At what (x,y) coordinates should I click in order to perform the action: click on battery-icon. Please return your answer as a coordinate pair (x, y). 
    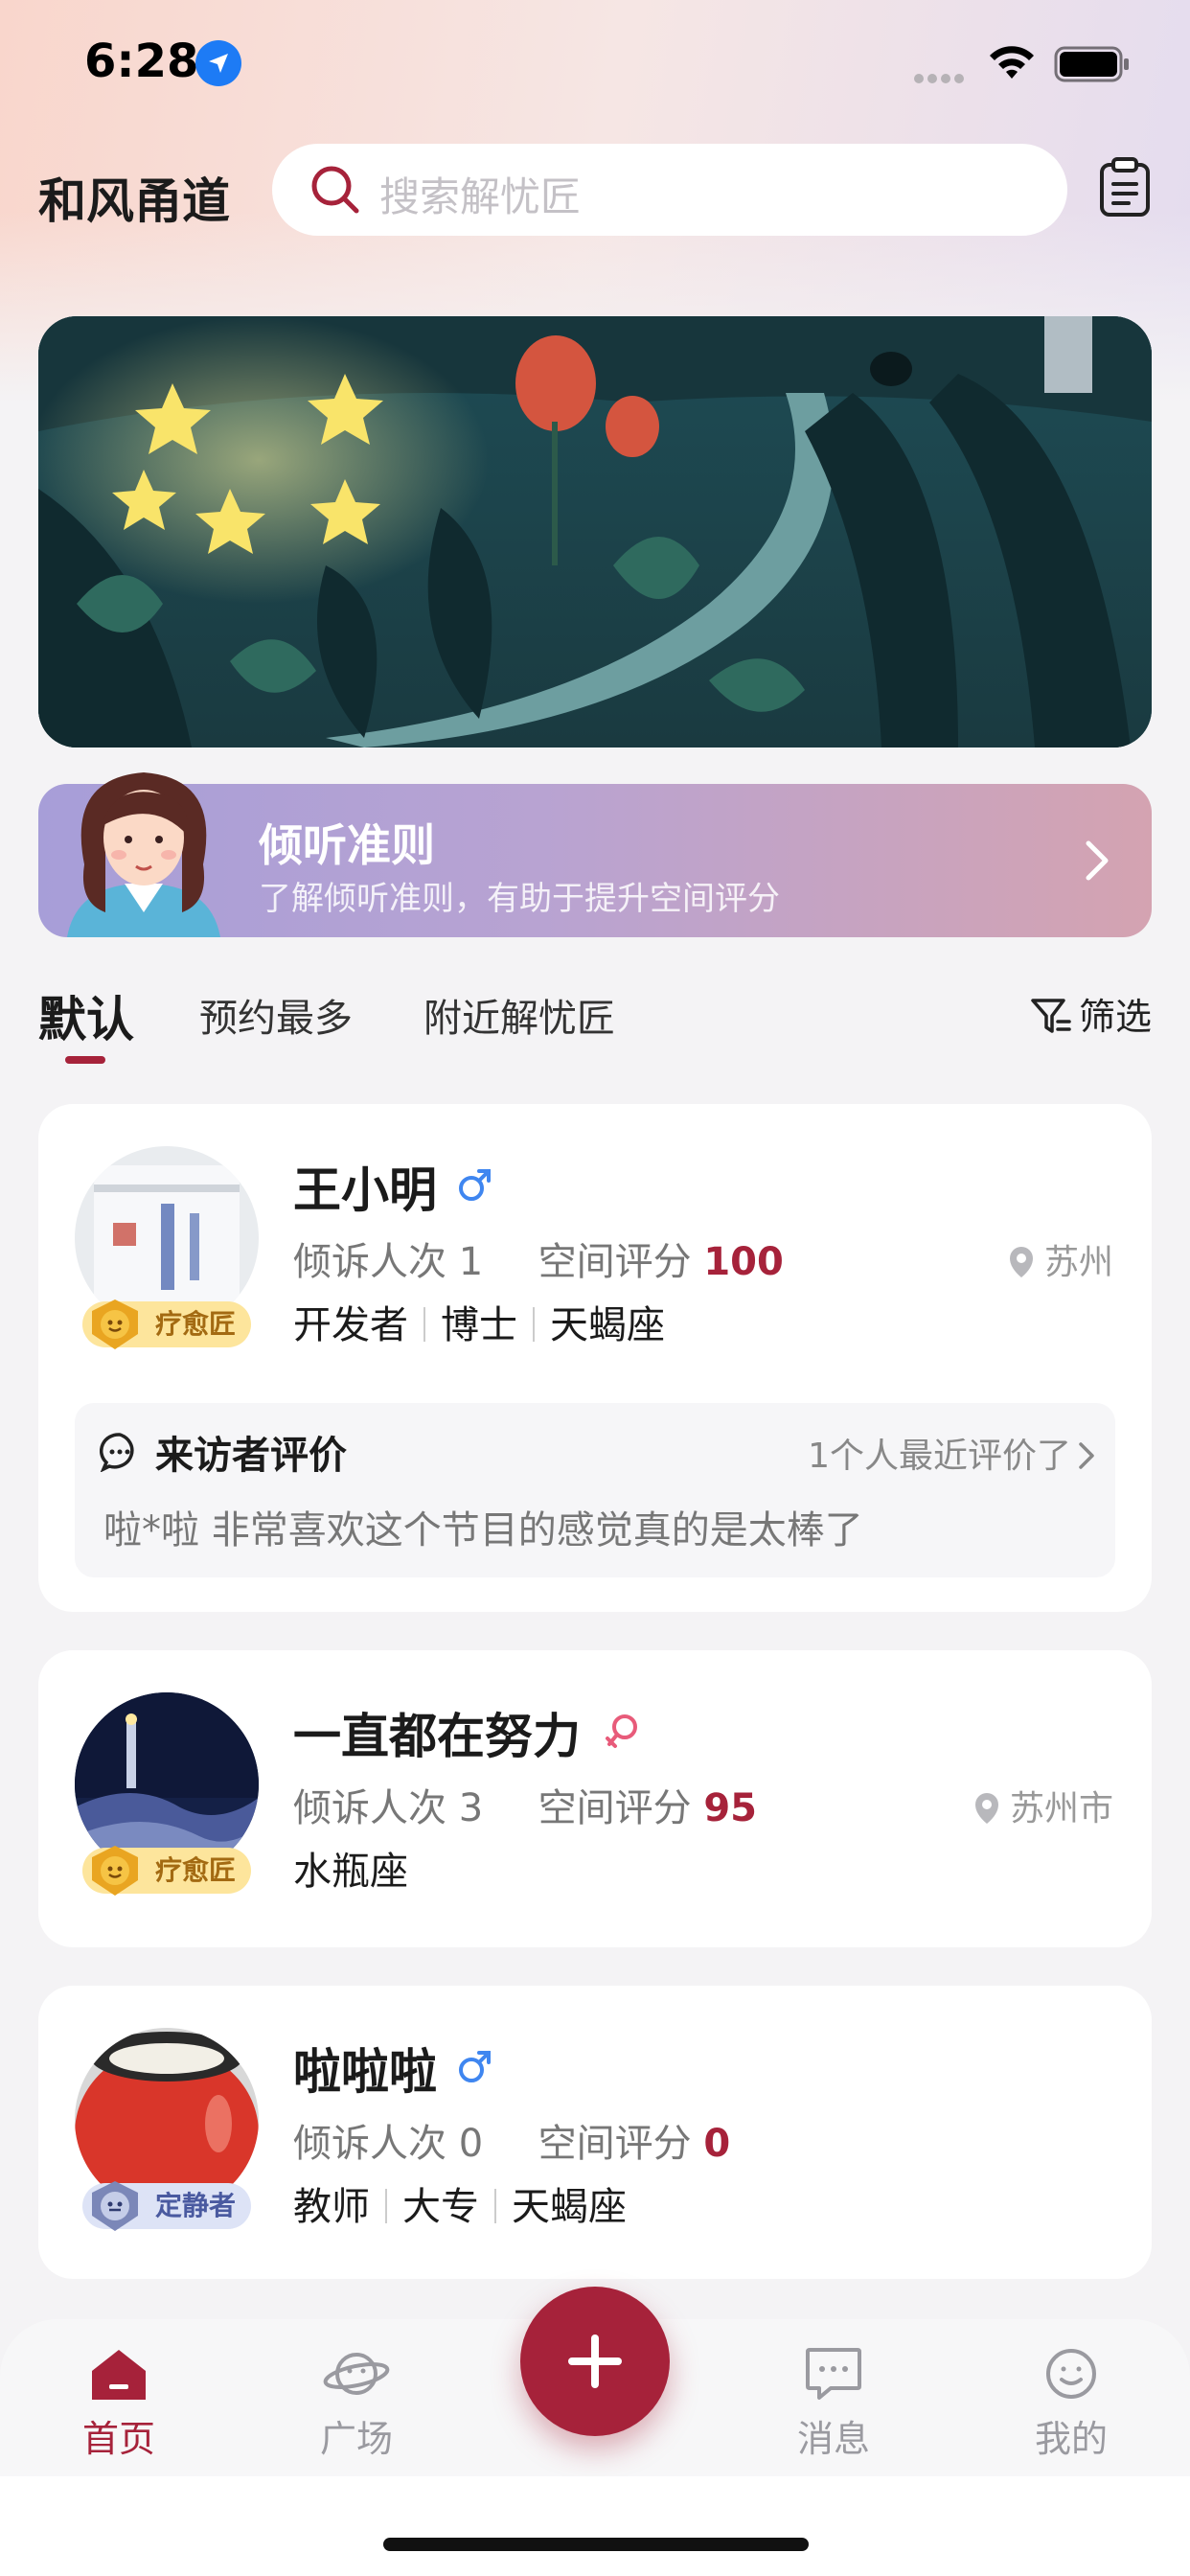
    Looking at the image, I should click on (1092, 64).